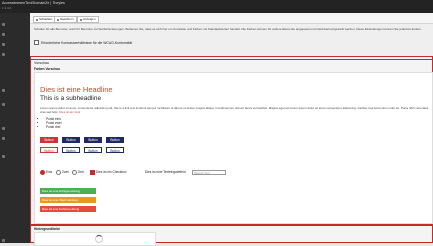  Describe the element at coordinates (78, 172) in the screenshot. I see `radio-three: Drei` at that location.